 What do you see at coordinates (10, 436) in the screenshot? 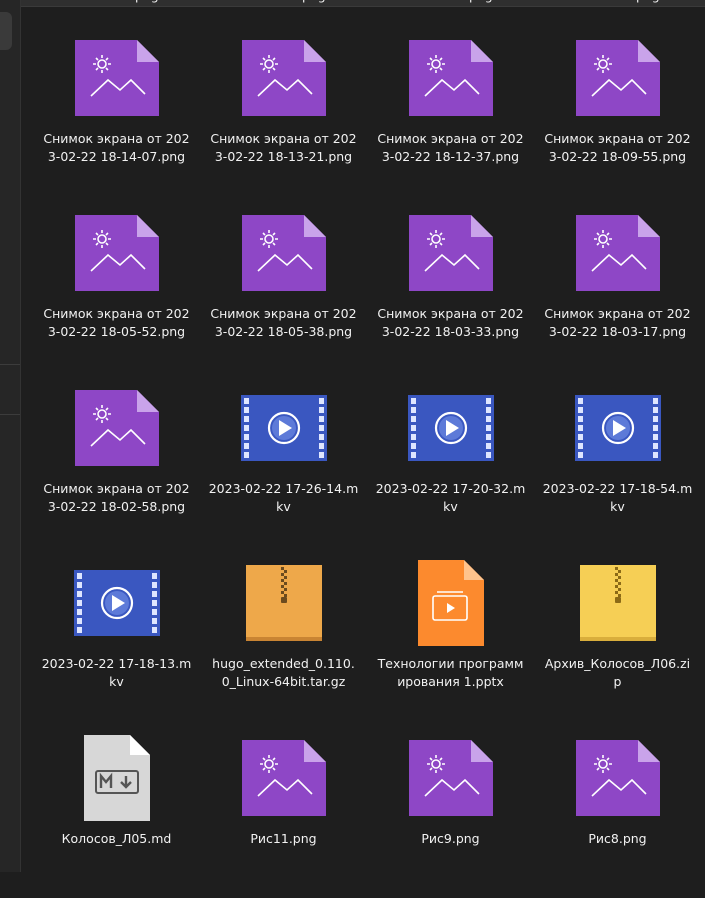
I see `sidebar` at bounding box center [10, 436].